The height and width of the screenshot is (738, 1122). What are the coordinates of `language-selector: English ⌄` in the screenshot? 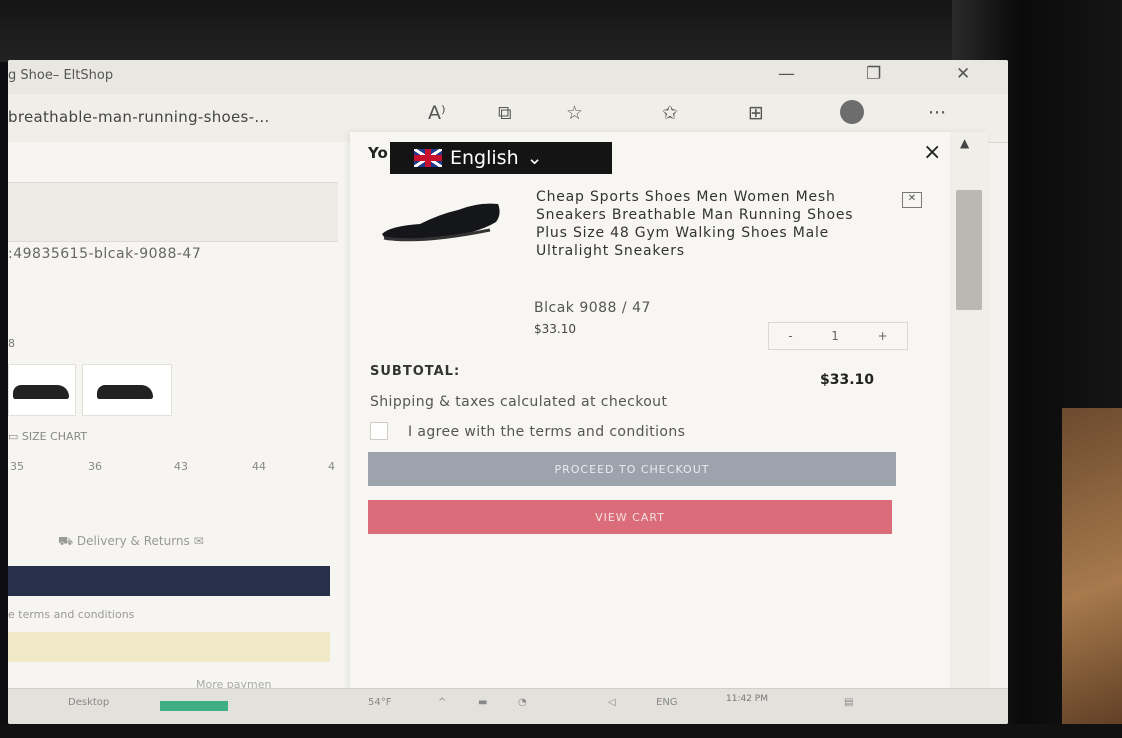 It's located at (501, 158).